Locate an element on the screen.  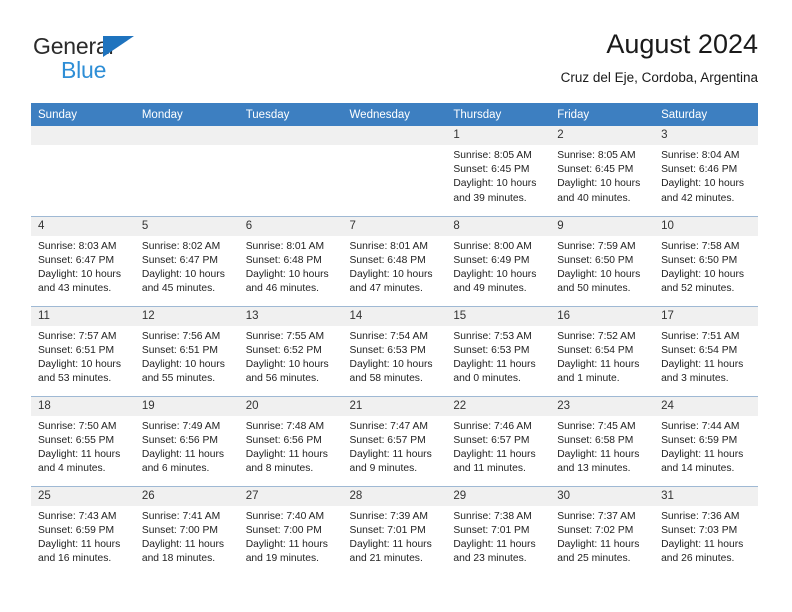
sunrise-text: Sunrise: 7:59 AM is located at coordinates (596, 246).